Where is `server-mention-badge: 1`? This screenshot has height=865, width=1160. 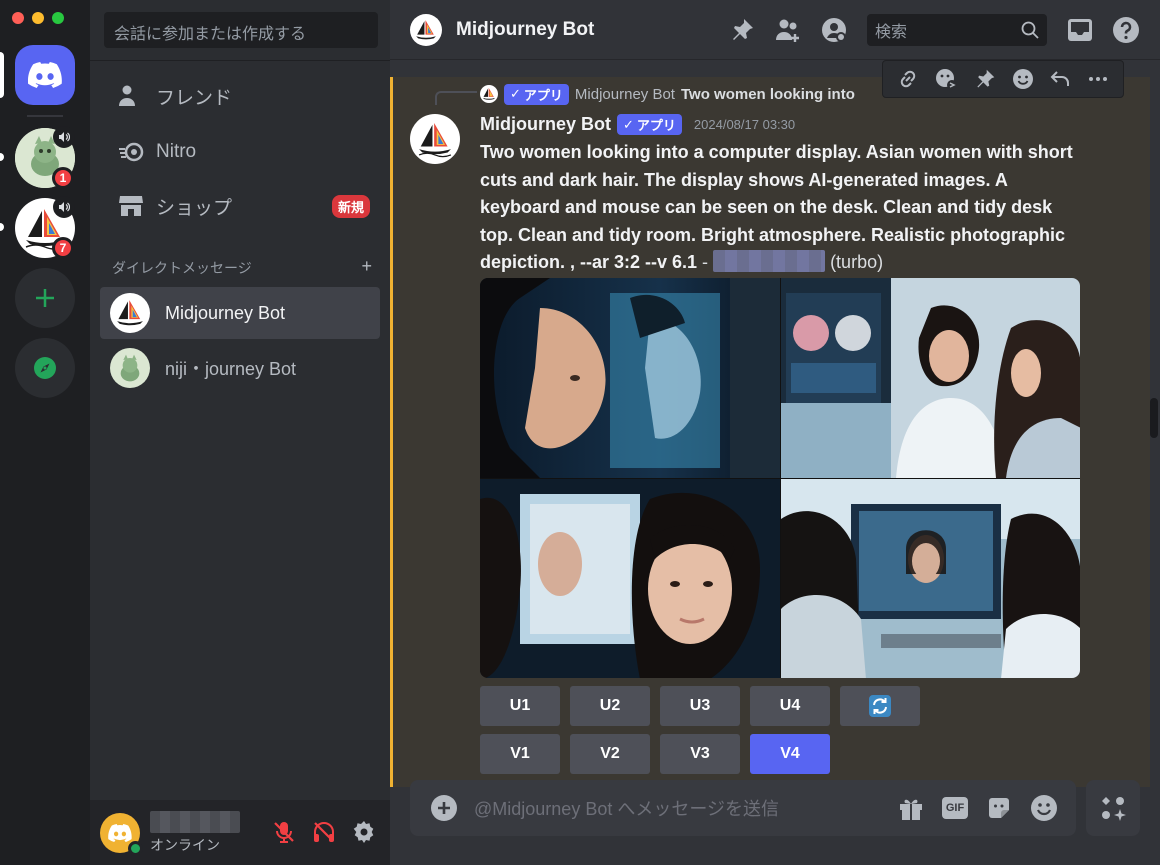 server-mention-badge: 1 is located at coordinates (63, 178).